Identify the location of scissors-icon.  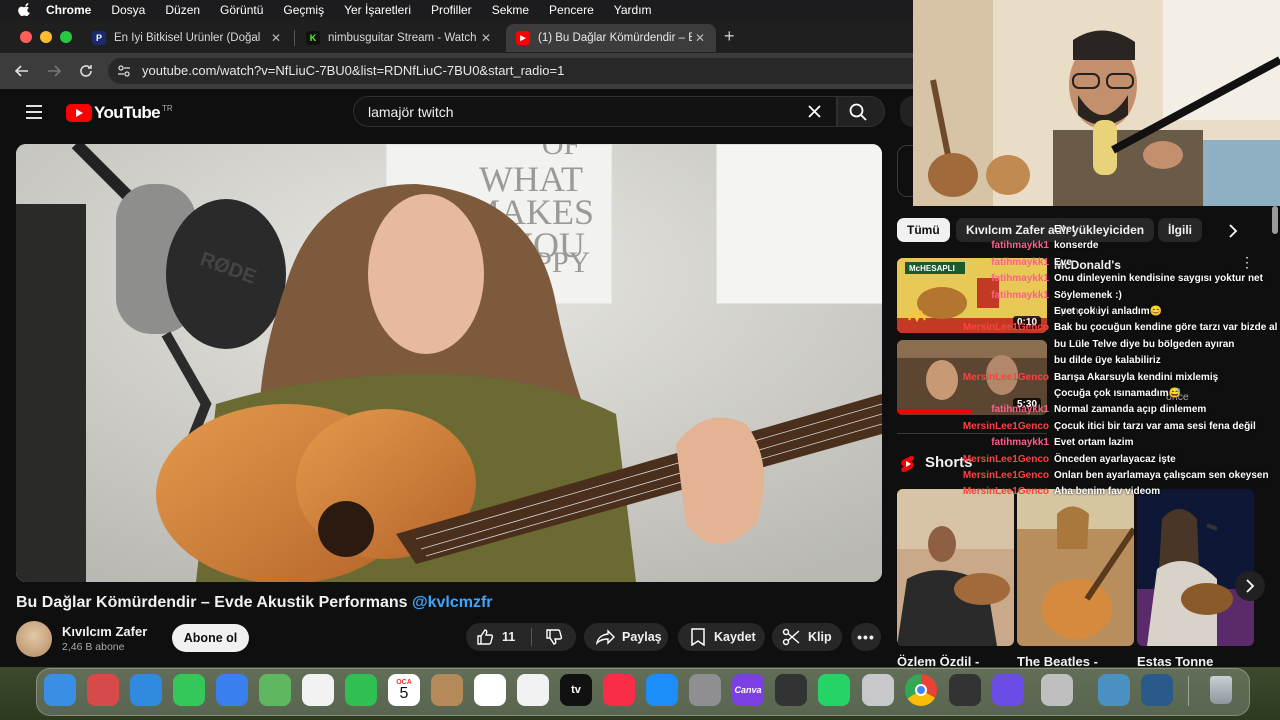
(791, 637).